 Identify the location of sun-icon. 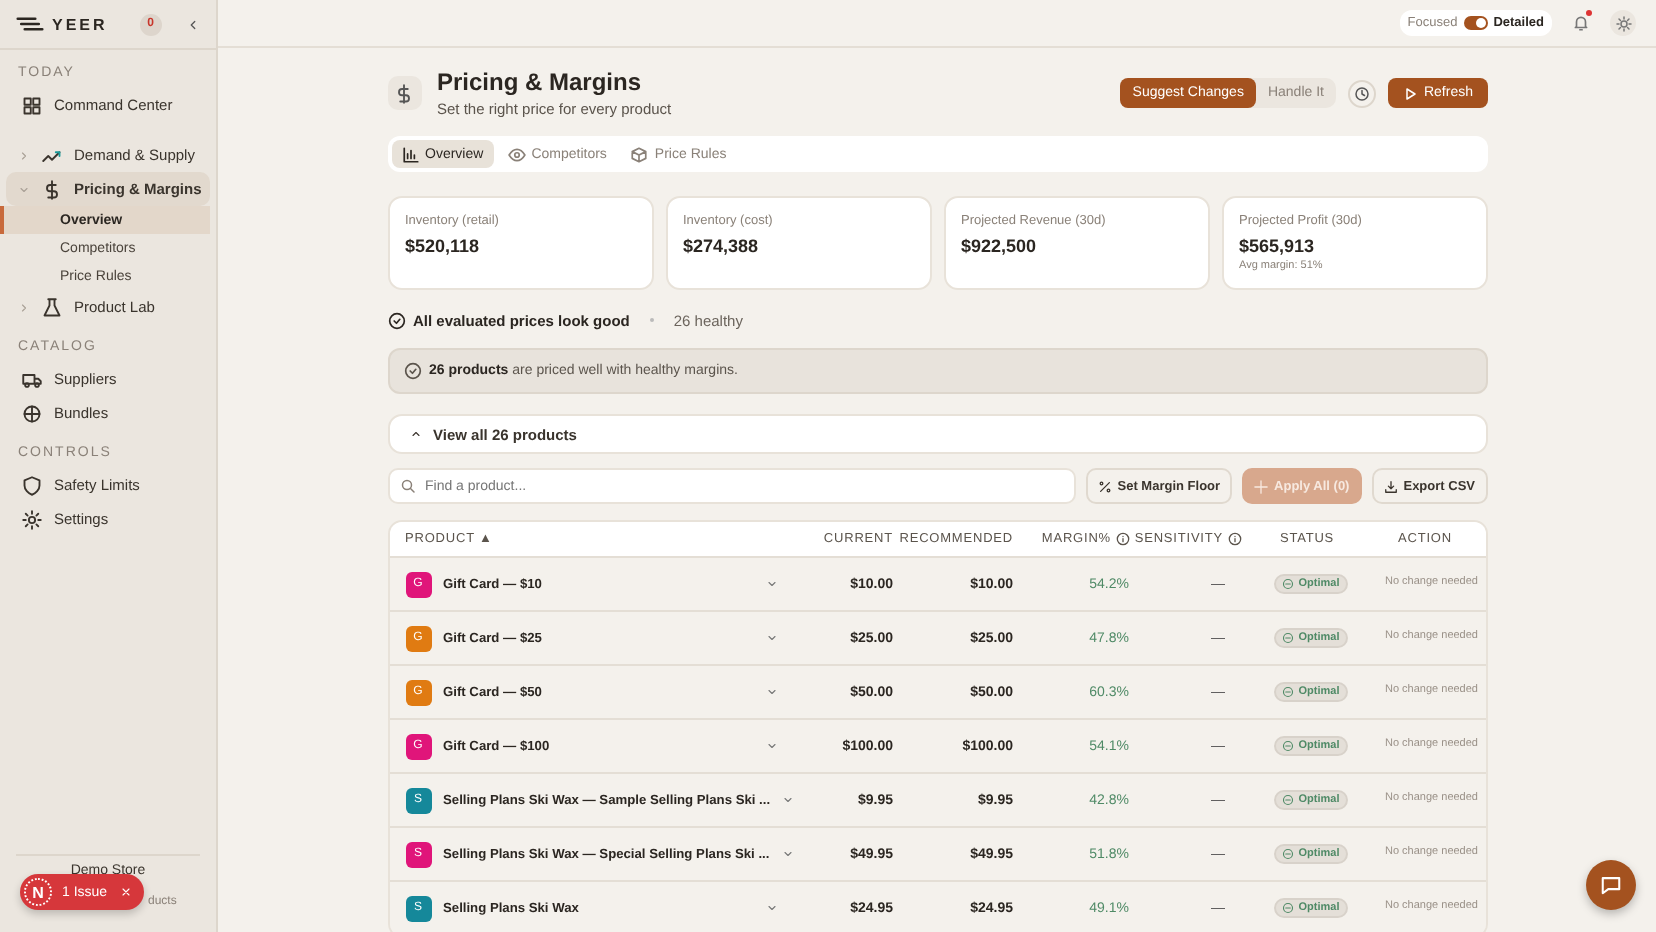
(1623, 23).